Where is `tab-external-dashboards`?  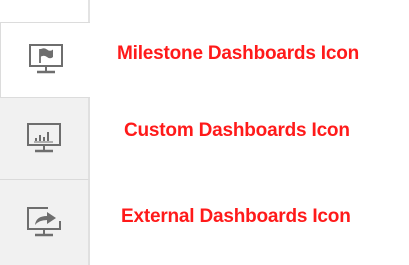 tab-external-dashboards is located at coordinates (45, 222).